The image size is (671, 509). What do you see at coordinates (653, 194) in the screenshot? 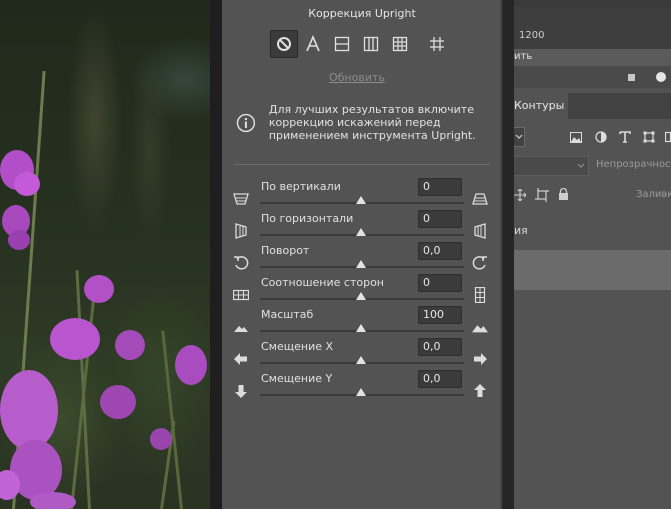
I see `fill-label: Заливка` at bounding box center [653, 194].